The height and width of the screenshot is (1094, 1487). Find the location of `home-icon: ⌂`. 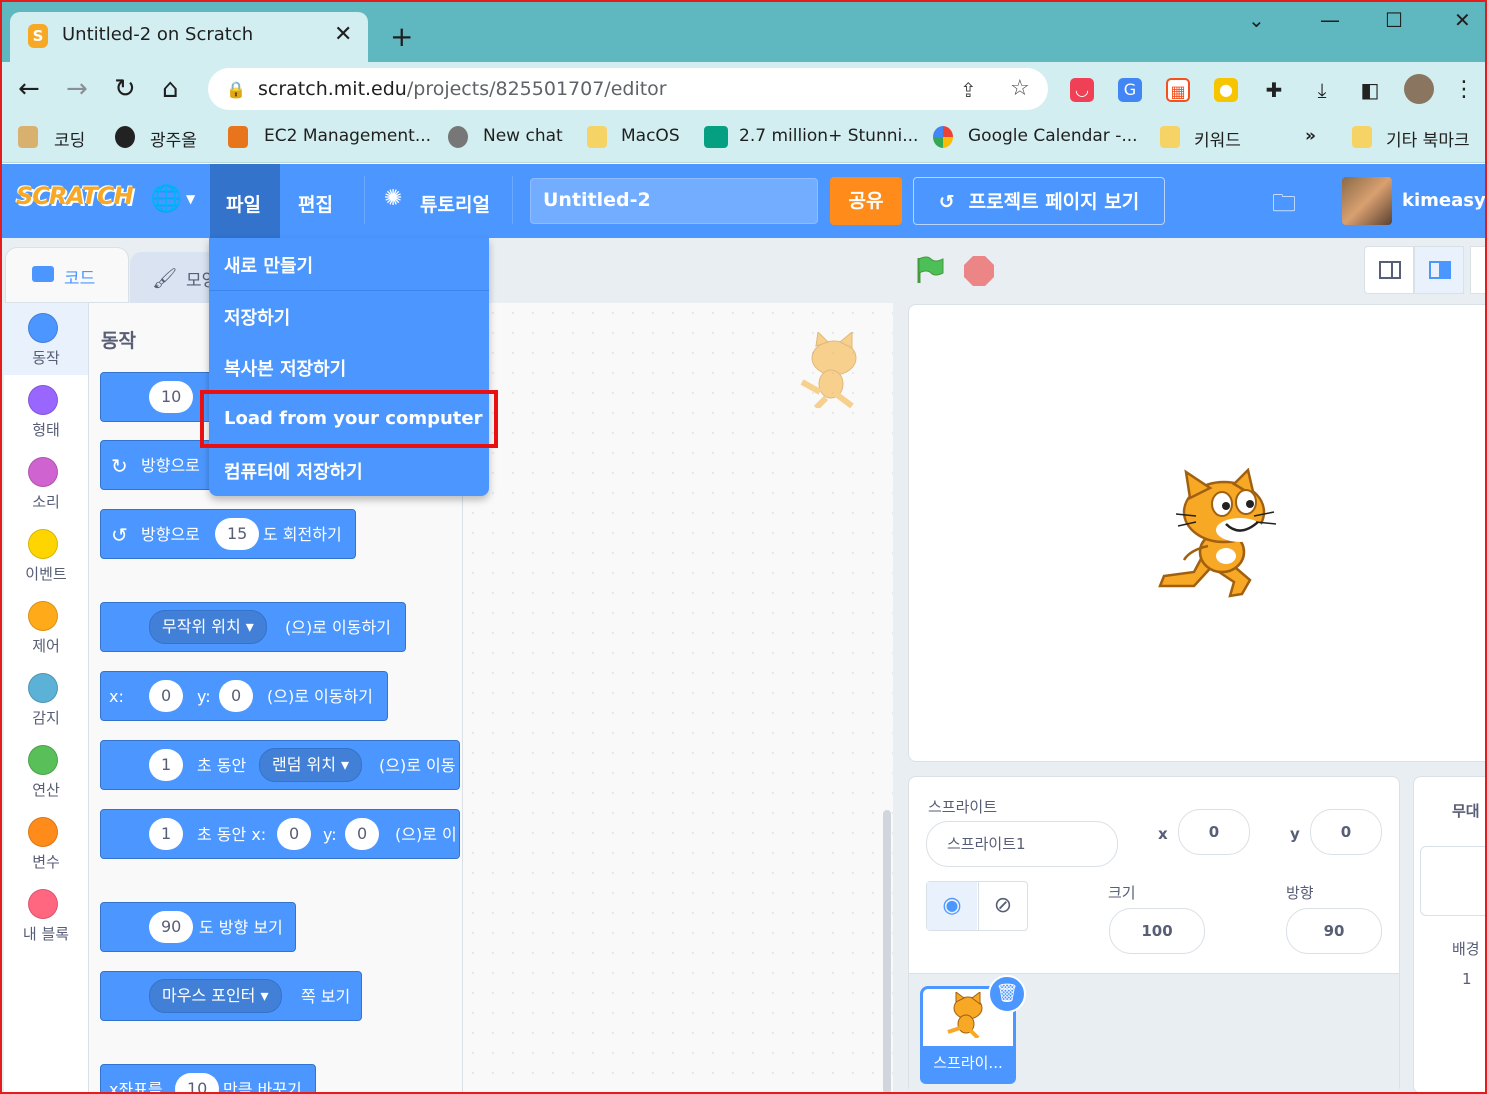

home-icon: ⌂ is located at coordinates (170, 89).